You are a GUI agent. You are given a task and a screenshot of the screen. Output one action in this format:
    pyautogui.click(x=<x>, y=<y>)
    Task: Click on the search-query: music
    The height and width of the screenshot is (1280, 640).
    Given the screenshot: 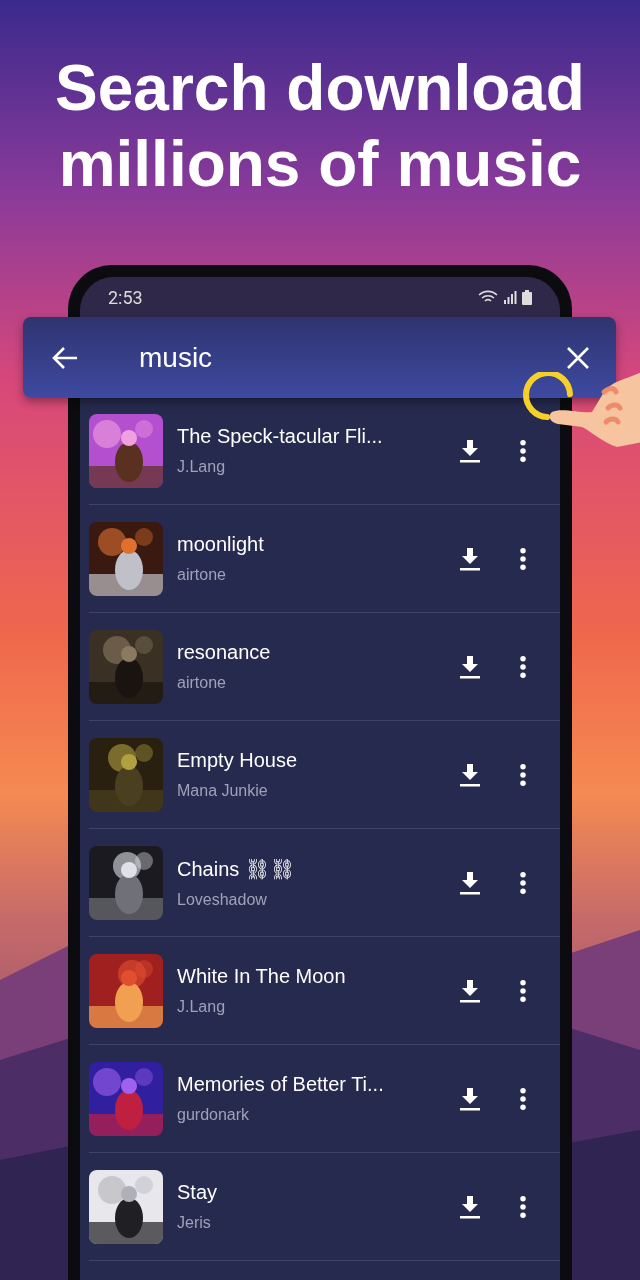 What is the action you would take?
    pyautogui.click(x=176, y=357)
    